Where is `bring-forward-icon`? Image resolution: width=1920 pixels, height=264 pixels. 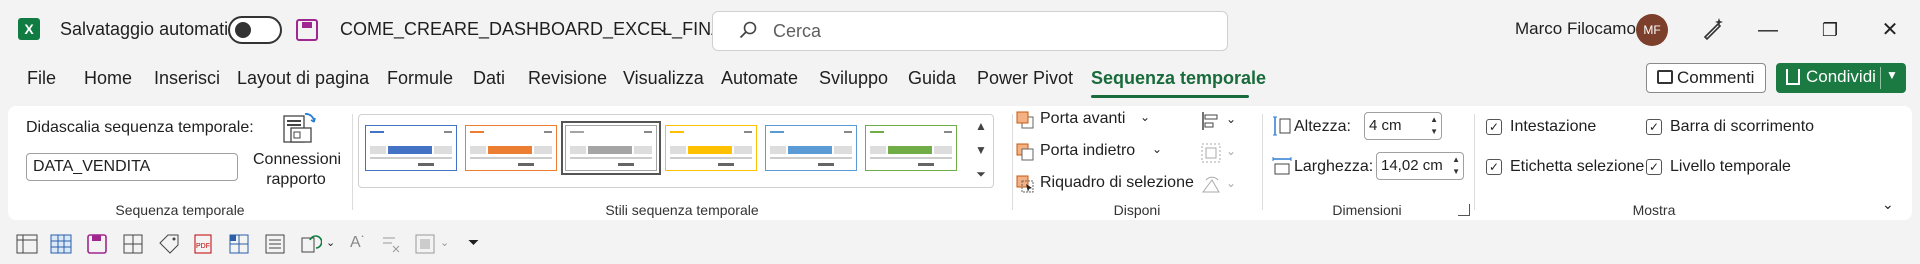
bring-forward-icon is located at coordinates (1025, 120).